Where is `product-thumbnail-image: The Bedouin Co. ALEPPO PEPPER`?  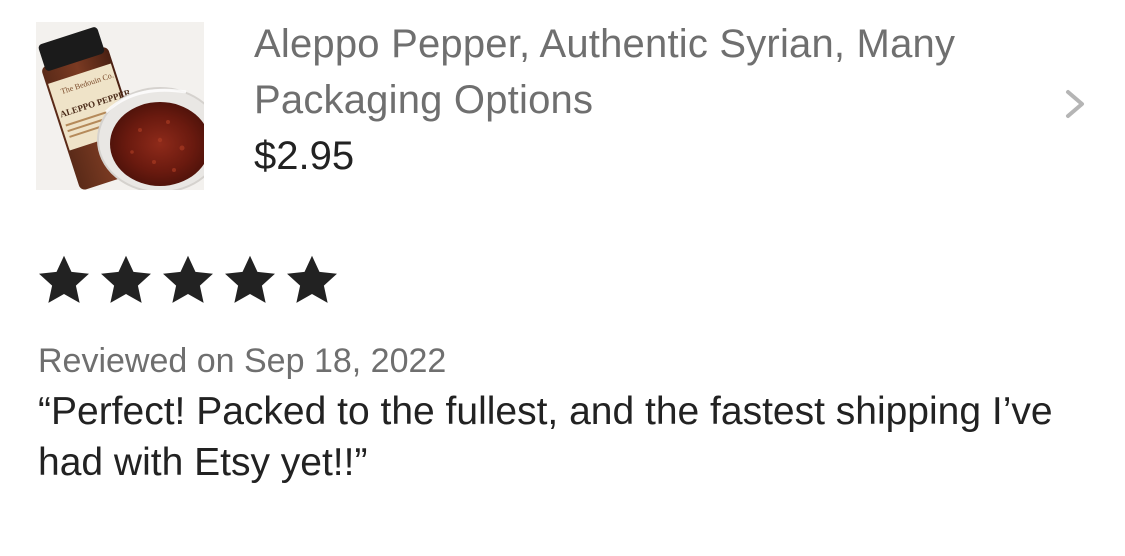 product-thumbnail-image: The Bedouin Co. ALEPPO PEPPER is located at coordinates (120, 106).